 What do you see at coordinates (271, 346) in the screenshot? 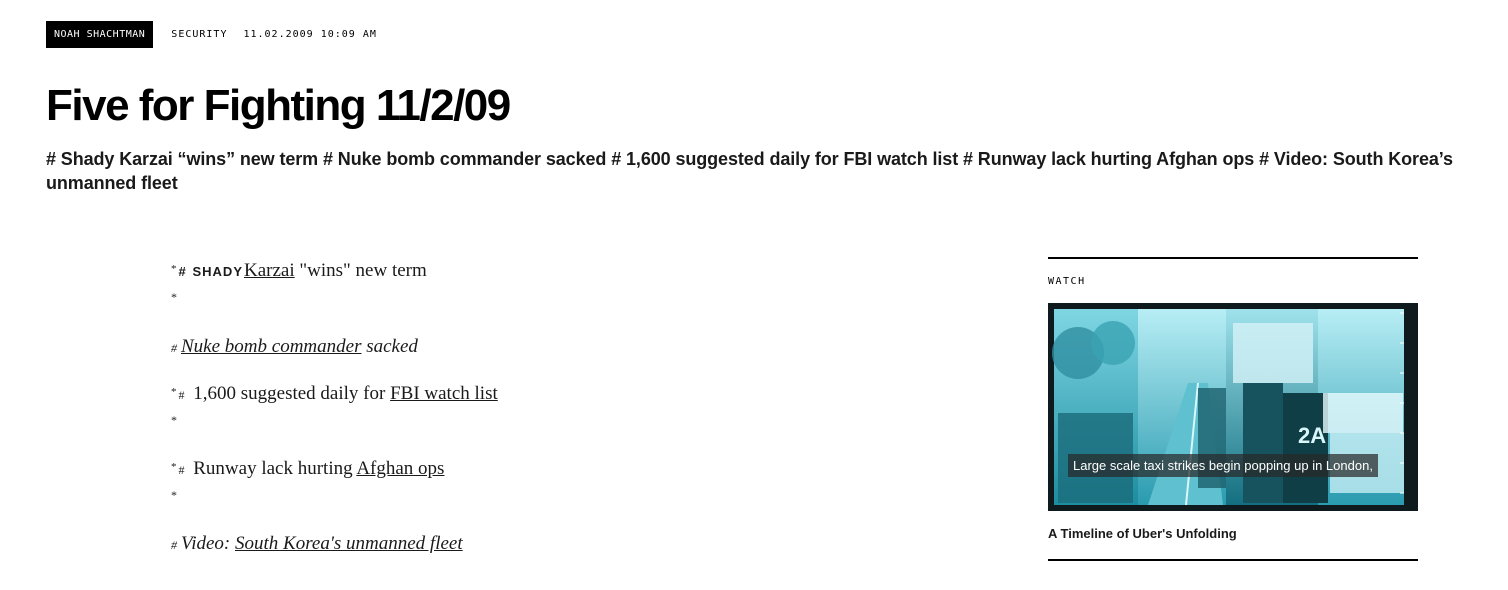
I see `nuke-commander-link: Nuke bomb commander` at bounding box center [271, 346].